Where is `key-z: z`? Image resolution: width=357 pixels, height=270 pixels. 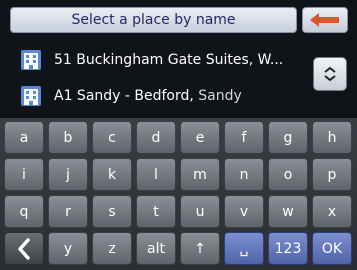 key-z: z is located at coordinates (112, 248).